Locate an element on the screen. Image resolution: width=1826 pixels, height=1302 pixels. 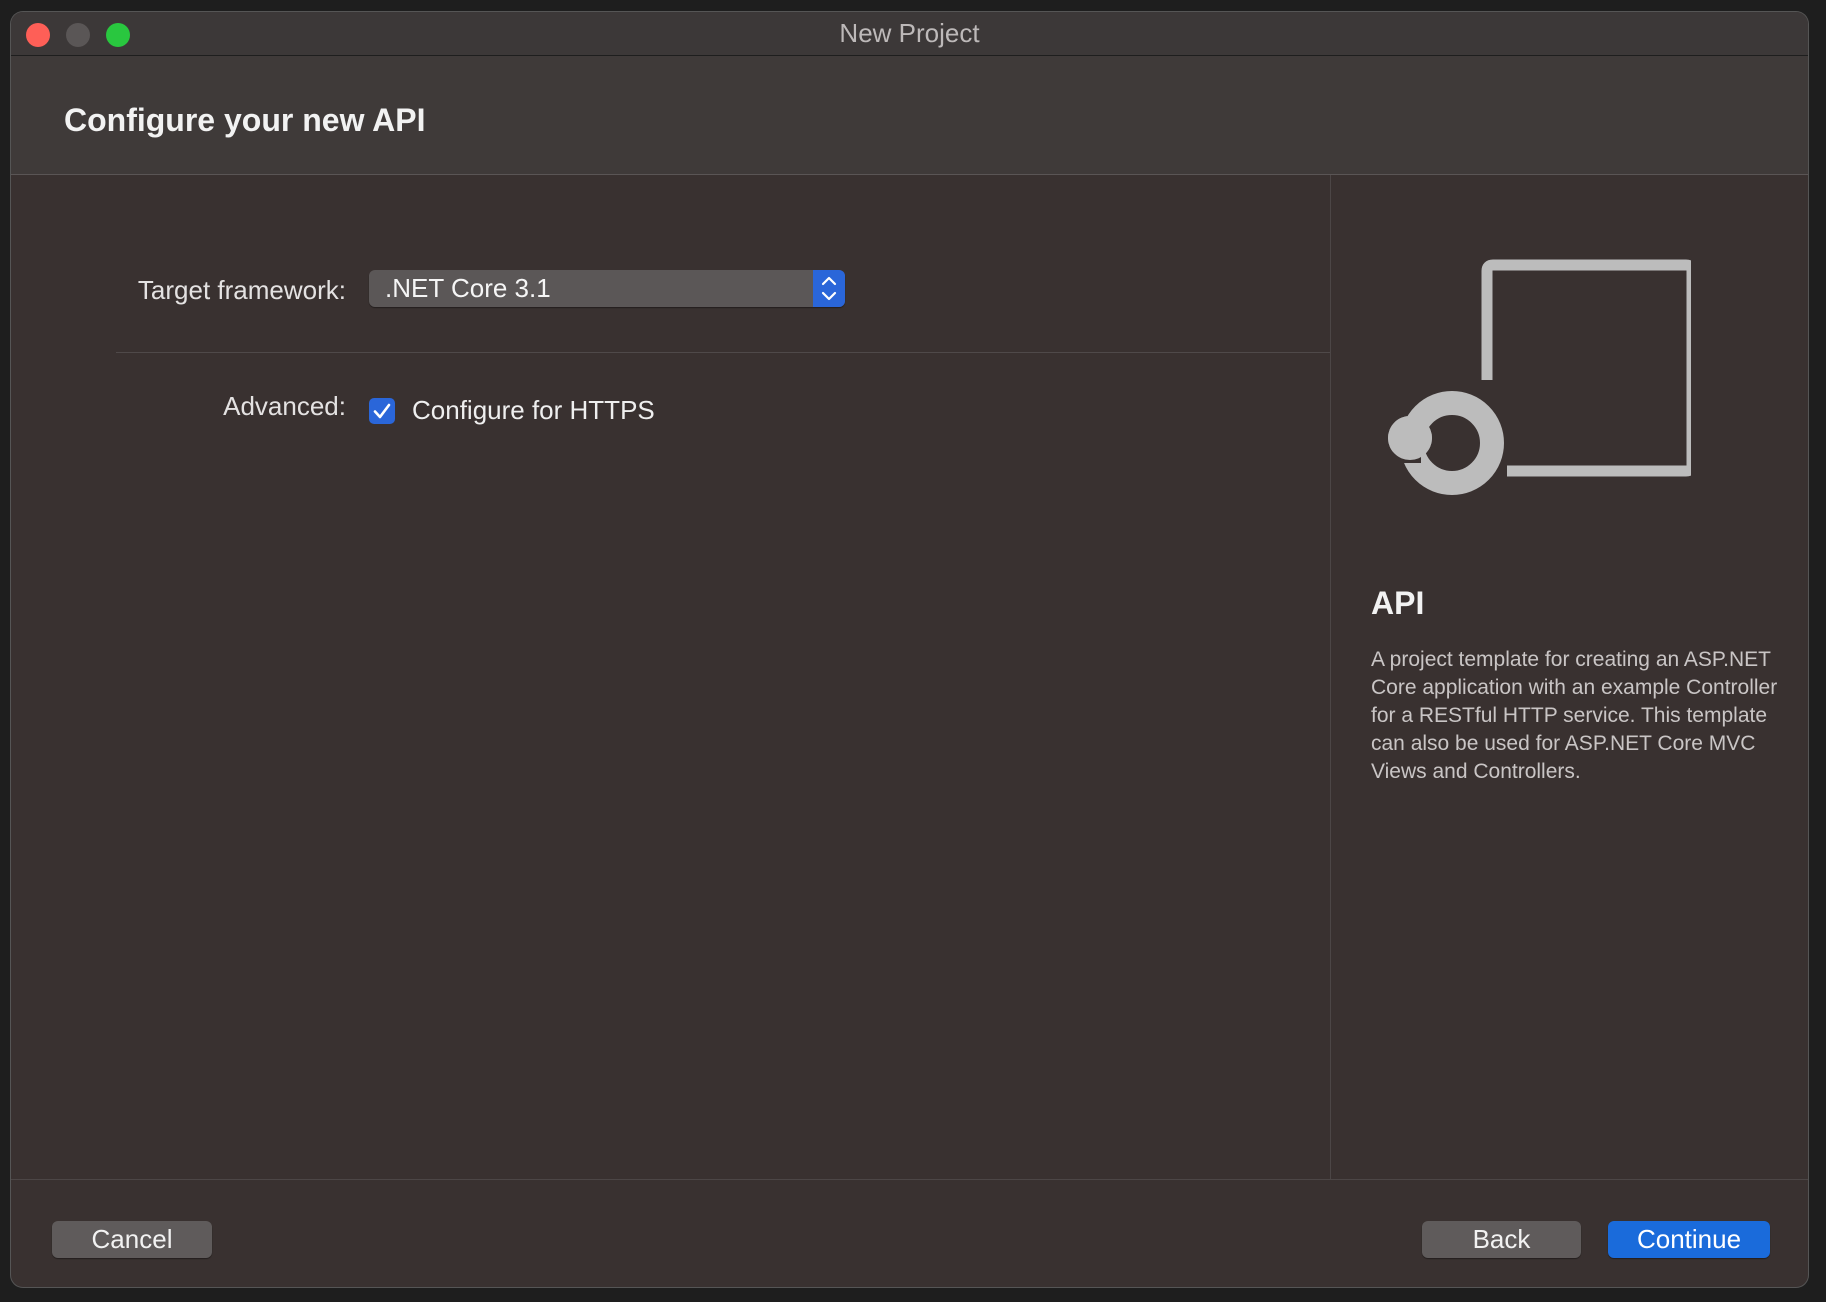
back-button: Back is located at coordinates (1501, 1239).